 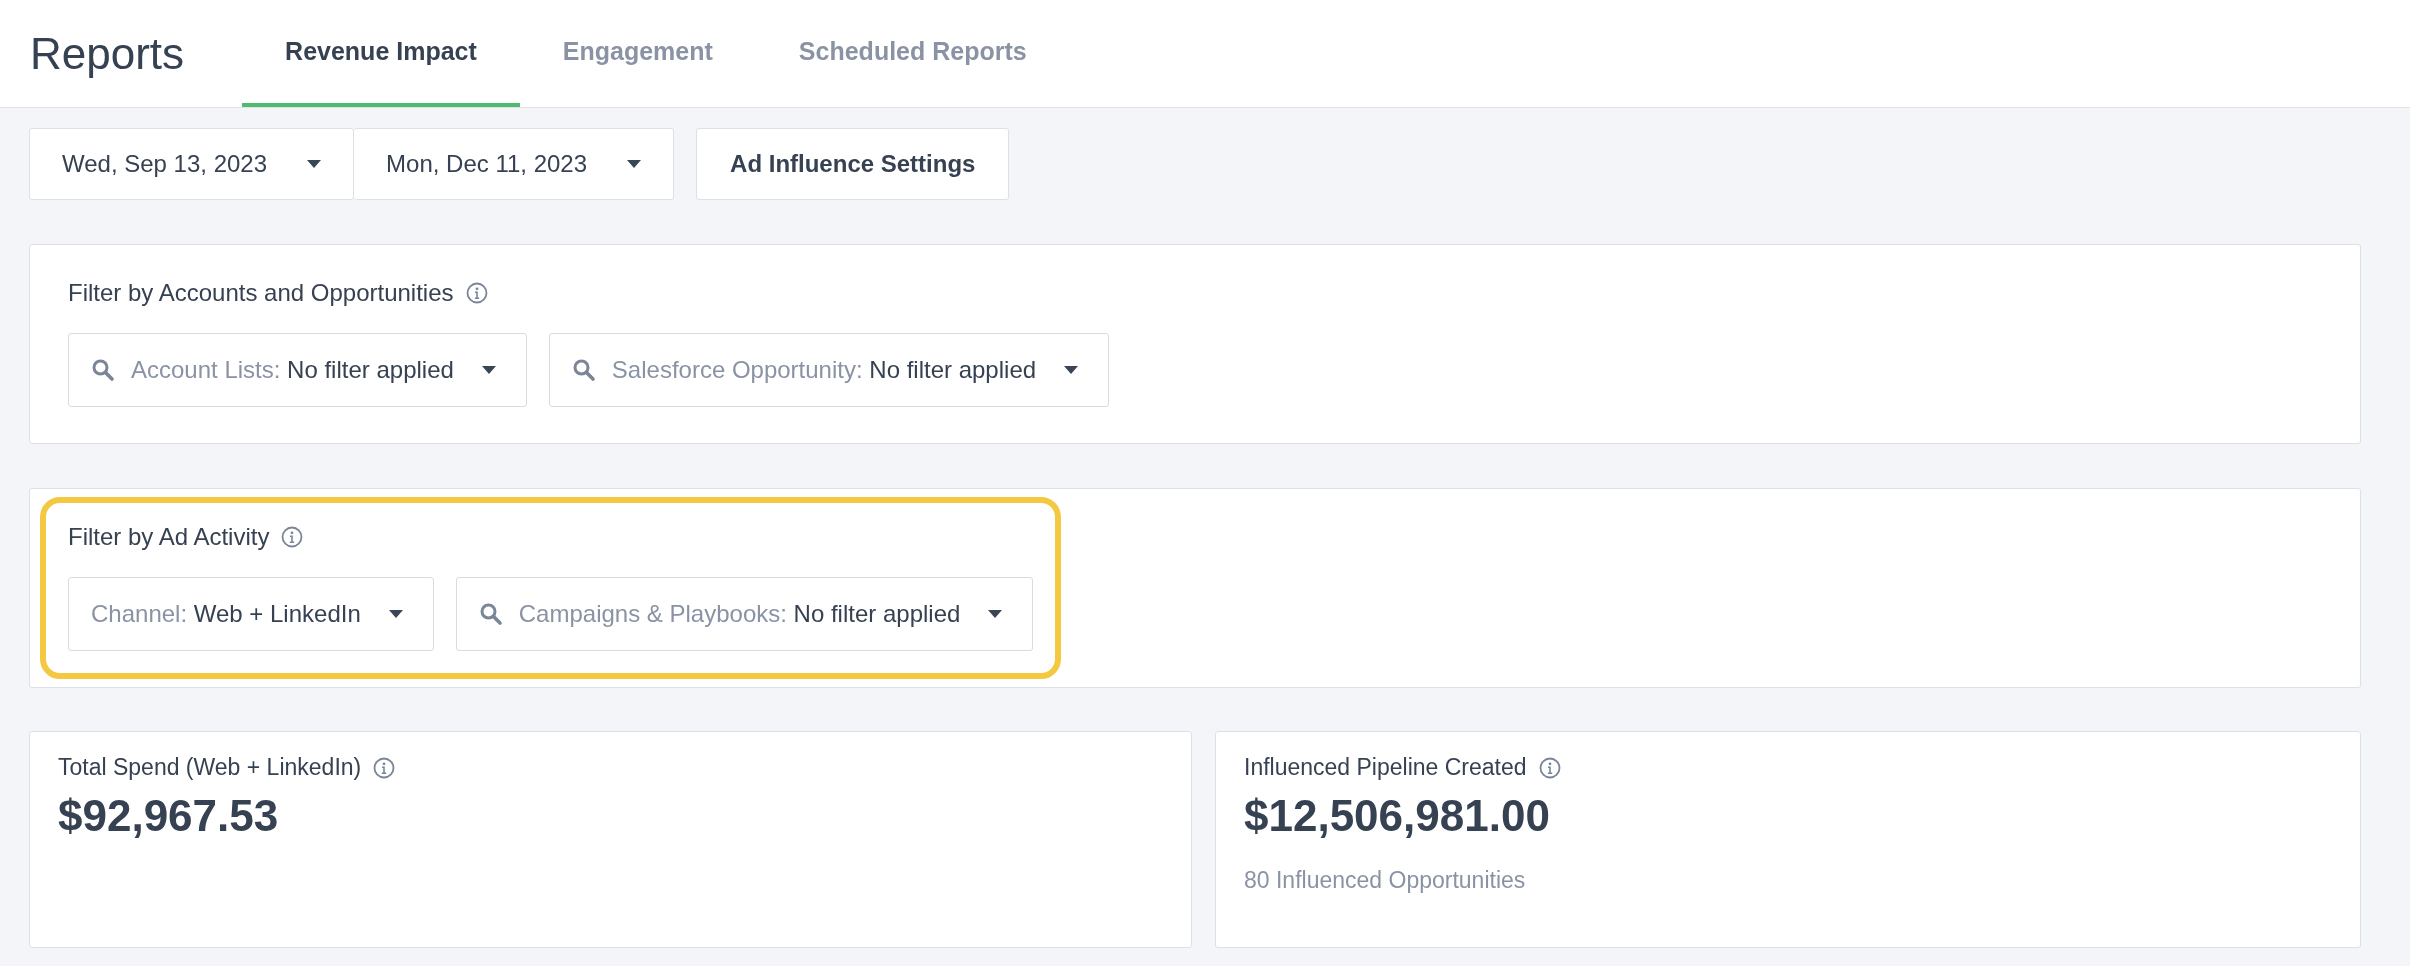 I want to click on section-title: Filter by Ad Activity, so click(x=169, y=537).